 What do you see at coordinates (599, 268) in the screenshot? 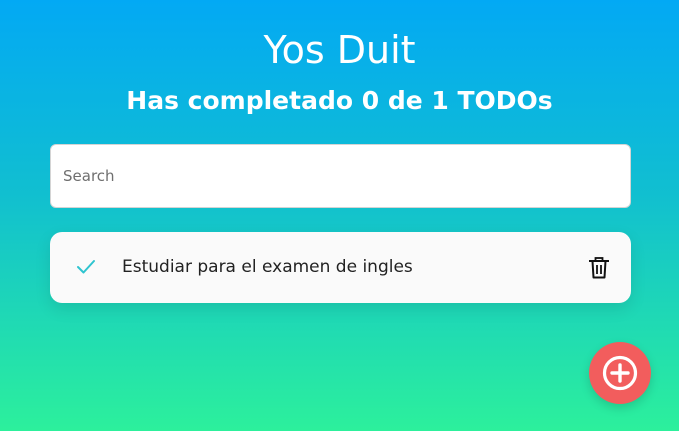
I see `trash-icon` at bounding box center [599, 268].